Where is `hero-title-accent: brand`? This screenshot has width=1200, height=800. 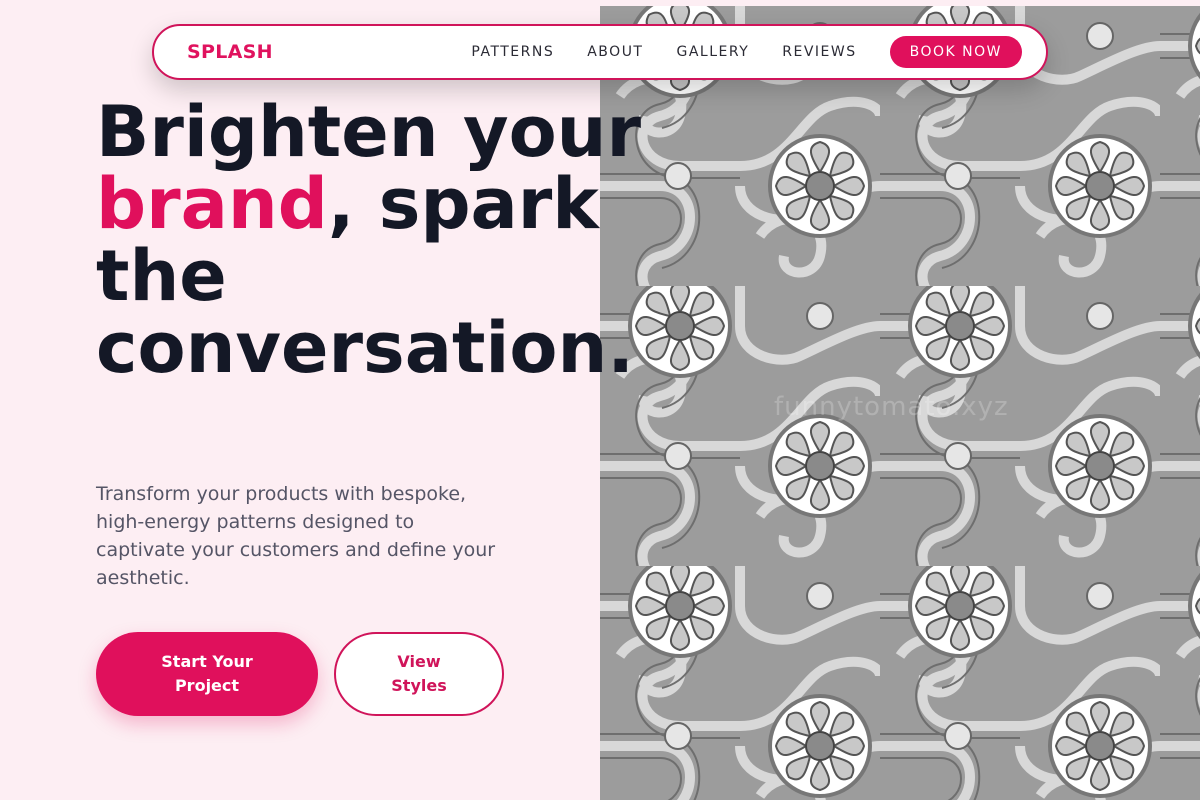
hero-title-accent: brand is located at coordinates (212, 204).